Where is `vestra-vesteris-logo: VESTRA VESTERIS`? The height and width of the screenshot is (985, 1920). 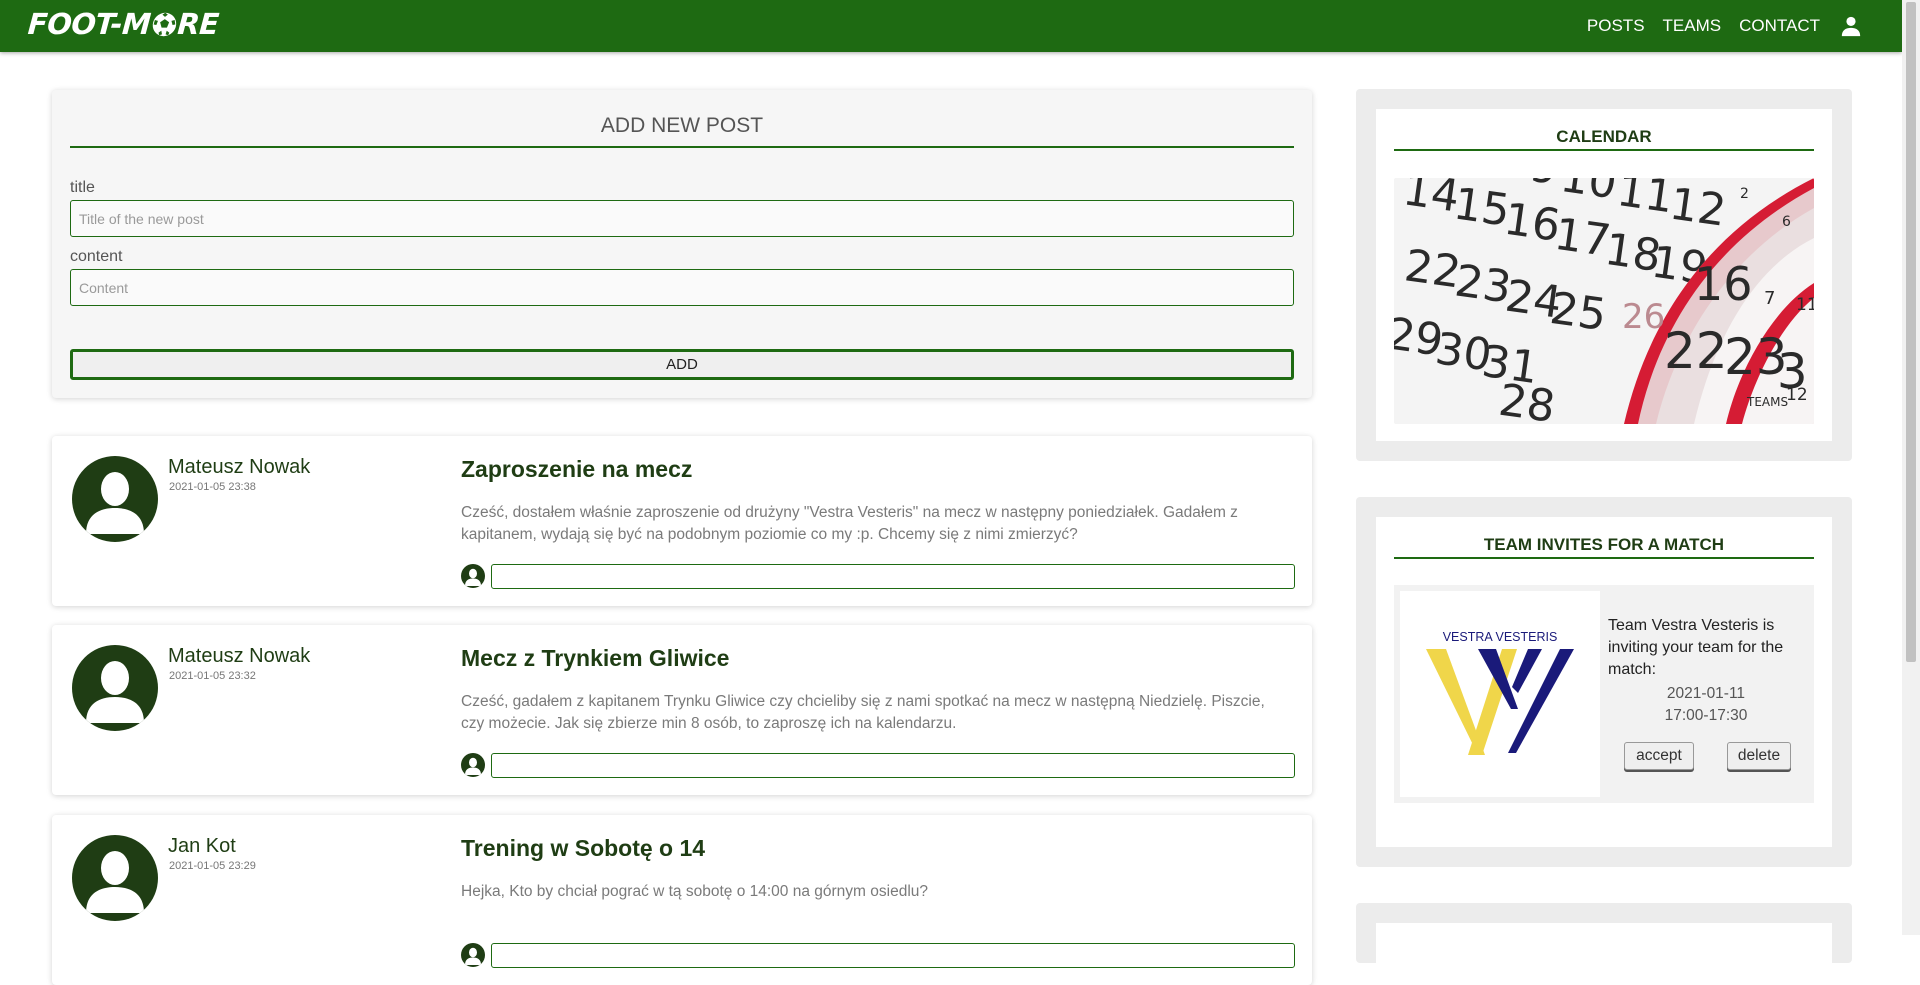 vestra-vesteris-logo: VESTRA VESTERIS is located at coordinates (1500, 692).